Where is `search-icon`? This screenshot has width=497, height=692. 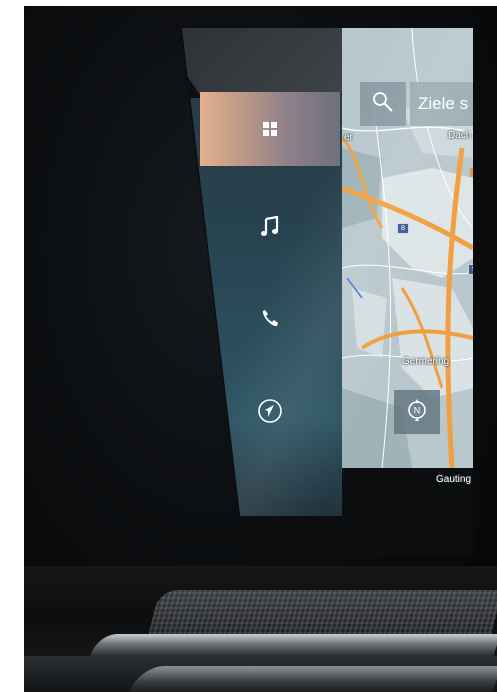
search-icon is located at coordinates (383, 104).